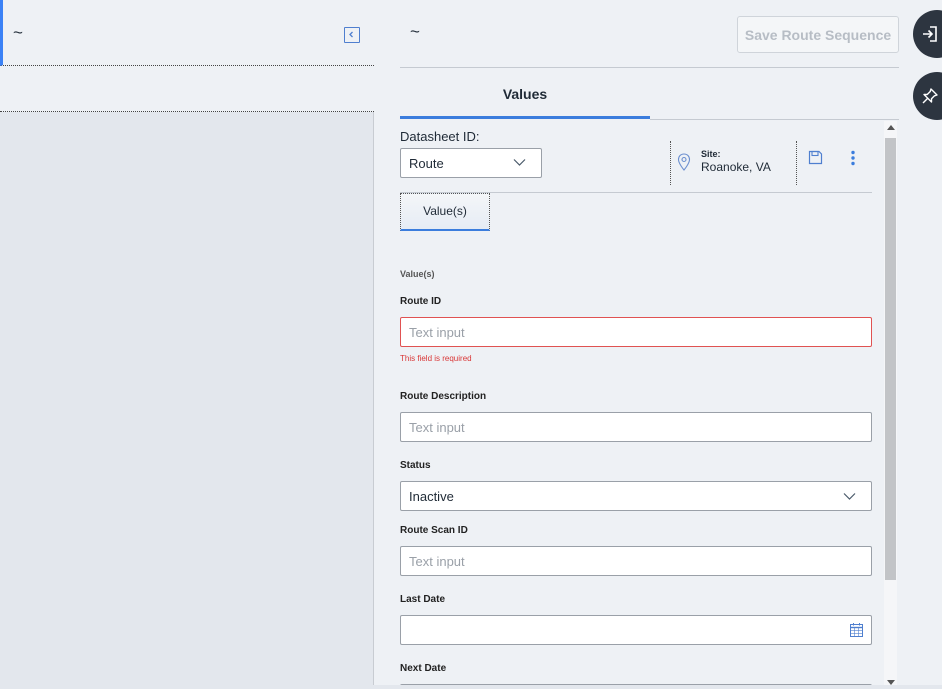 The image size is (942, 689). I want to click on left-panel-toolbar, so click(187, 89).